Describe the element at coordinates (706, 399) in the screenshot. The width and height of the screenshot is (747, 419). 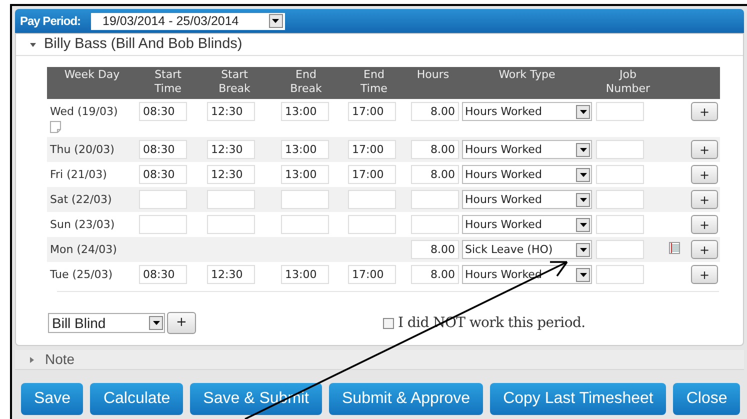
I see `action-button: Close` at that location.